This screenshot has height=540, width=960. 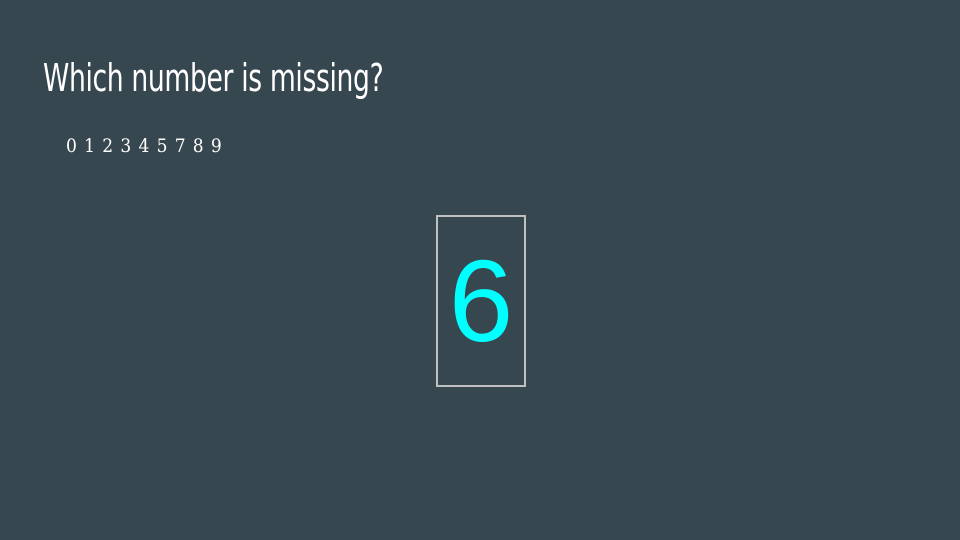 I want to click on answer-box: 6, so click(x=481, y=301).